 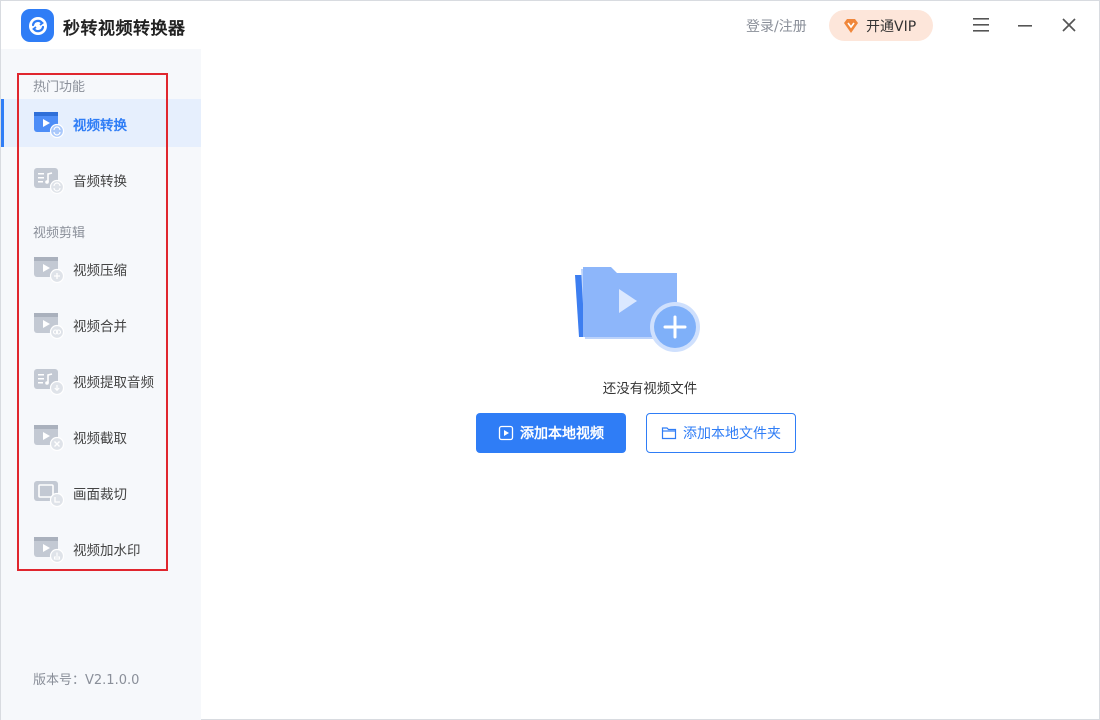 What do you see at coordinates (100, 126) in the screenshot?
I see `sidebar-item-label: 视频转换` at bounding box center [100, 126].